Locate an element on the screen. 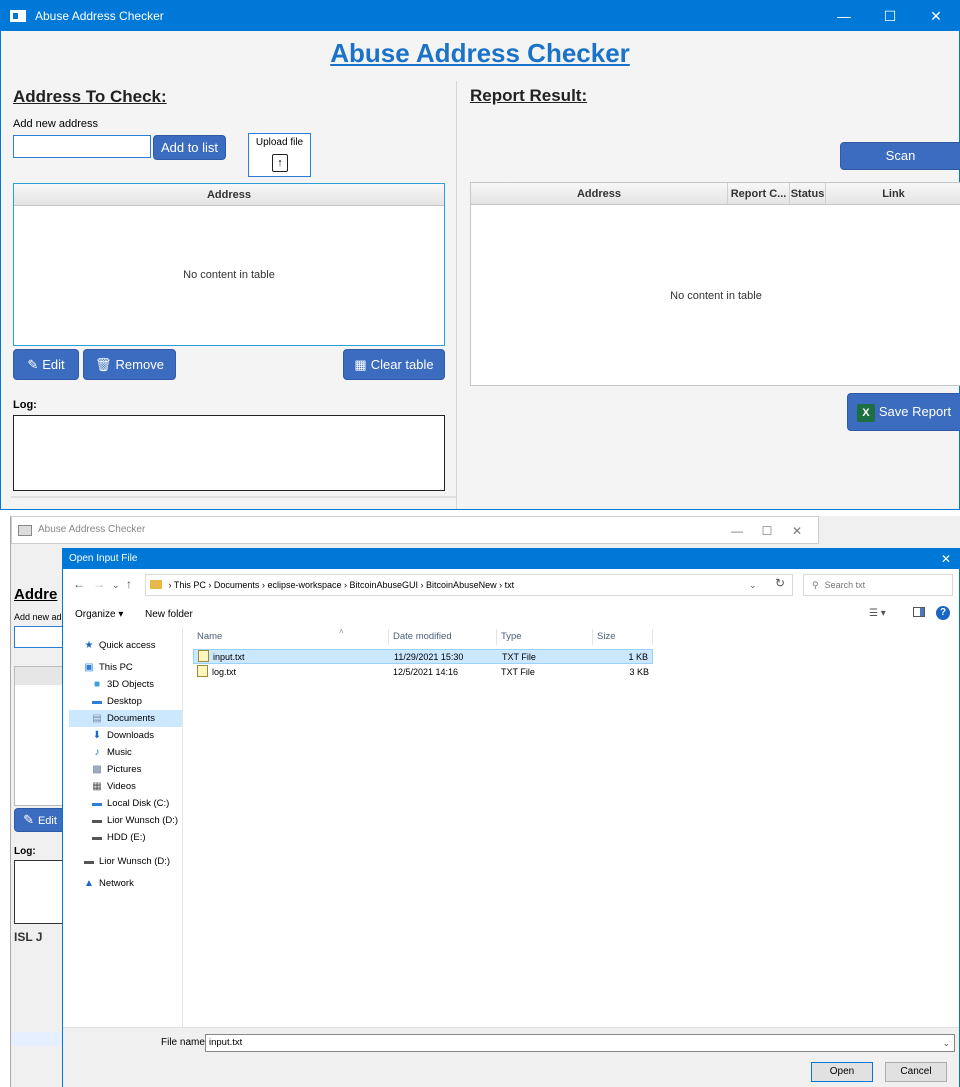 This screenshot has height=1087, width=960. breadcrumb-bitcoinabusegui: BitcoinAbuseGUI is located at coordinates (383, 585).